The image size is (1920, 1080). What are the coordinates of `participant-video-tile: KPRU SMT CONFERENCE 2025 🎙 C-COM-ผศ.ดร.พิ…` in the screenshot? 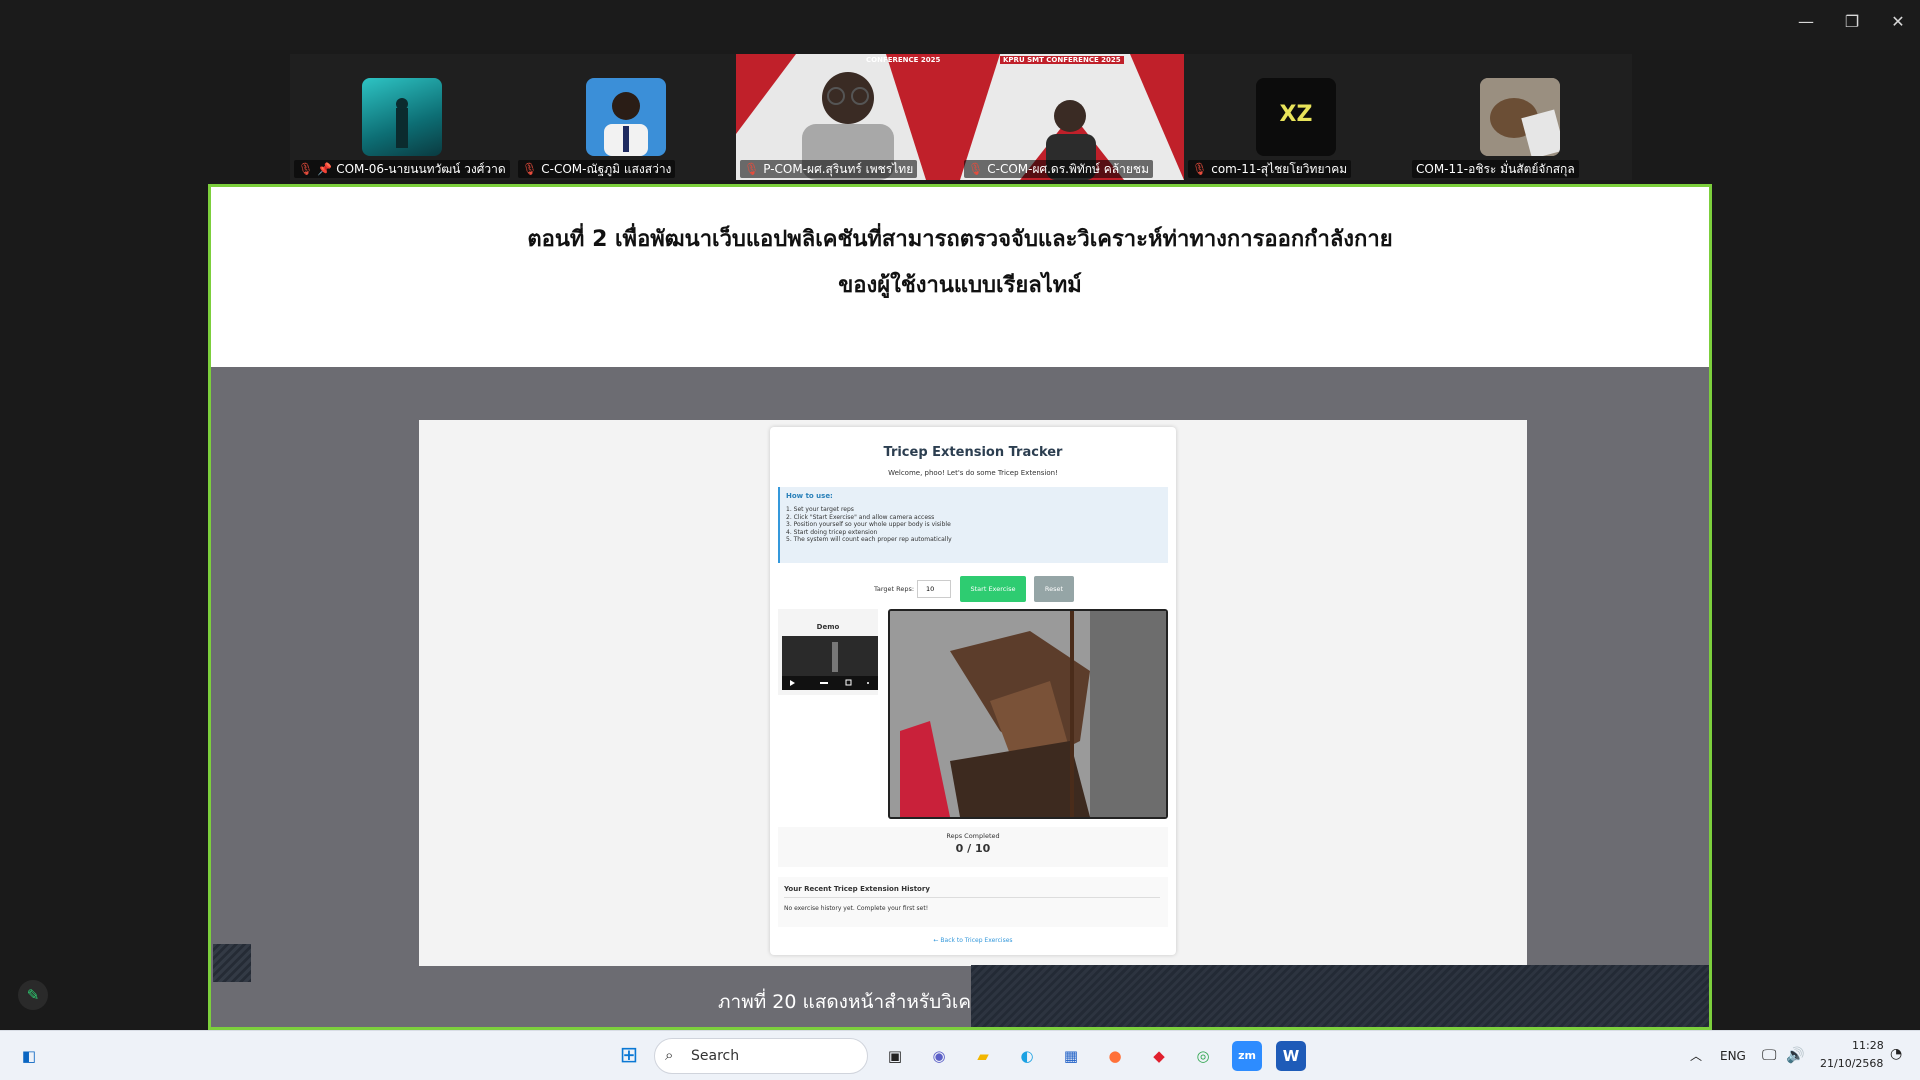 It's located at (1072, 117).